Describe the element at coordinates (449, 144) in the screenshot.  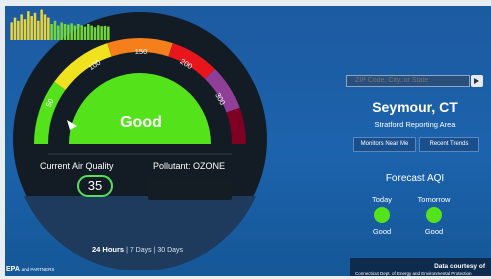
I see `recent-trends-button: Recent Trends` at that location.